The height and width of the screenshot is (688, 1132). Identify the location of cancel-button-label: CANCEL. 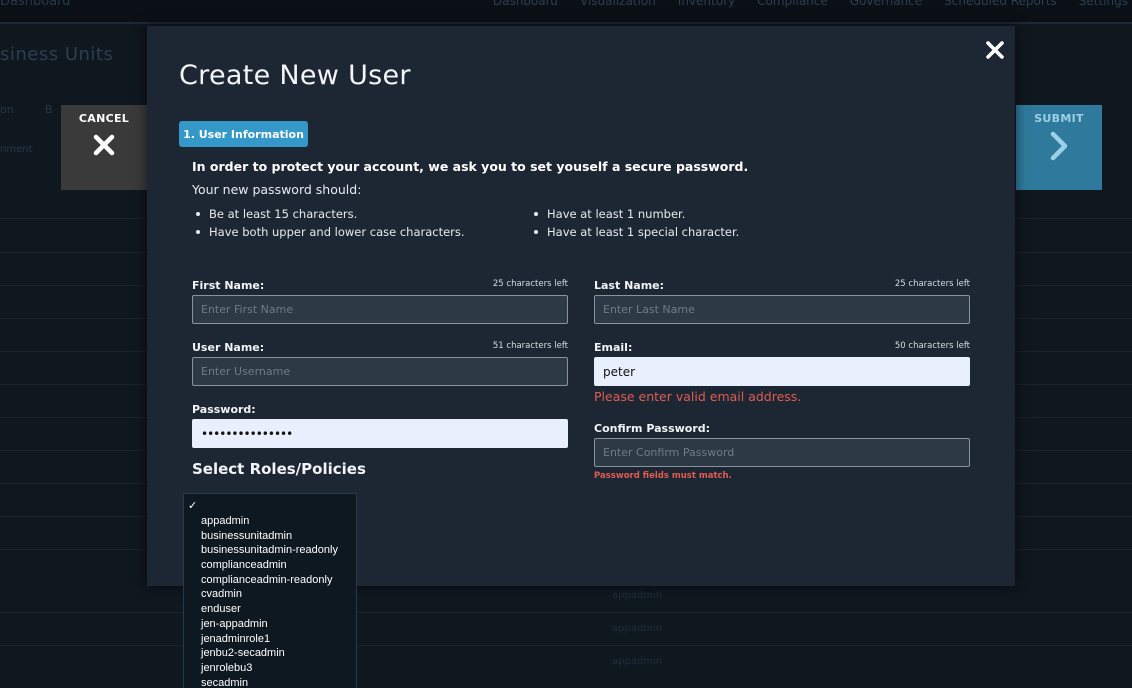
(104, 118).